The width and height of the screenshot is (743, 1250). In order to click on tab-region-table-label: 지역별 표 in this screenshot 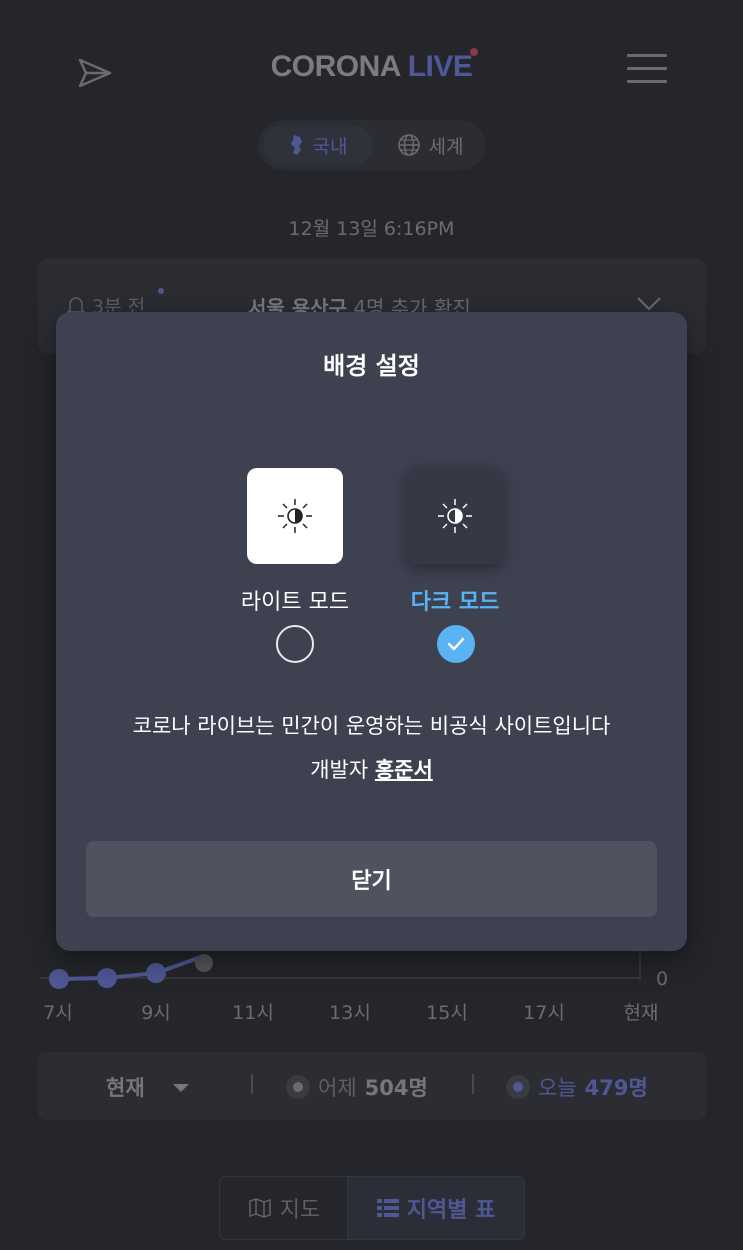, I will do `click(451, 1210)`.